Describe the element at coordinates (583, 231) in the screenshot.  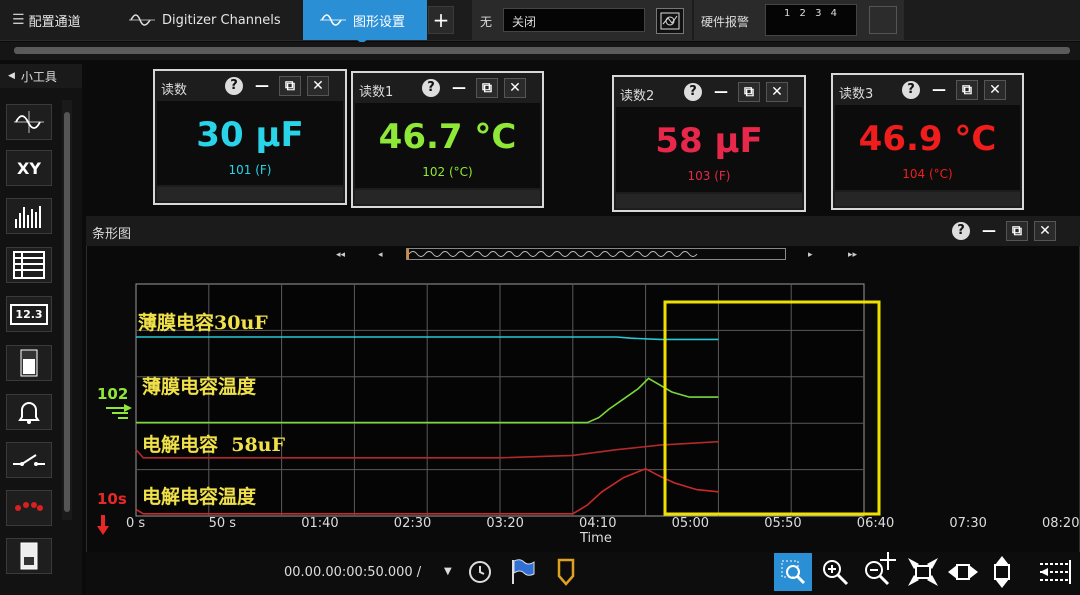
I see `strip-chart-titlebar` at that location.